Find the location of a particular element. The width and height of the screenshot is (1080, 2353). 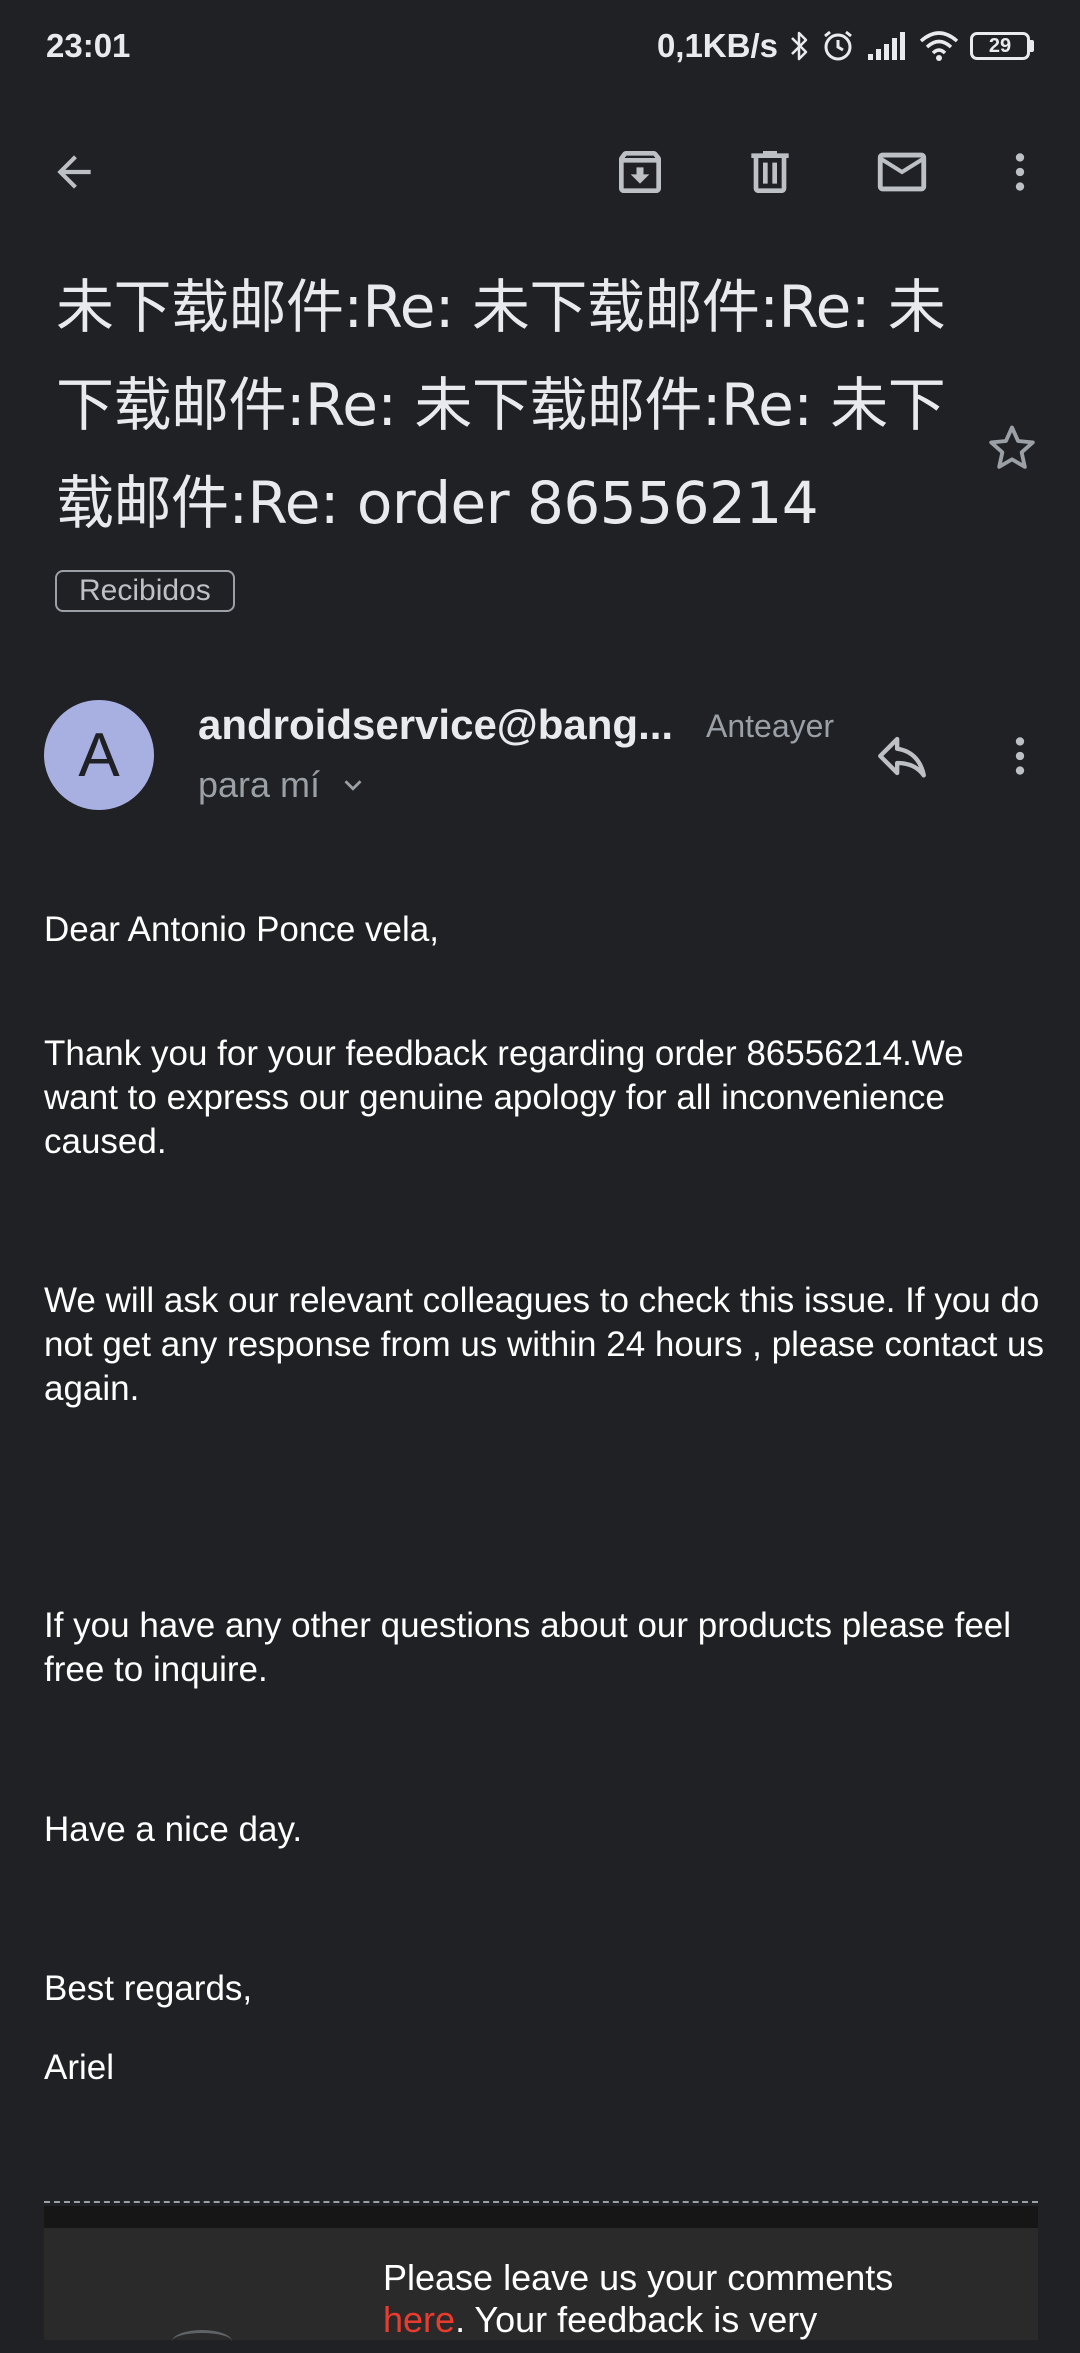

archive-button is located at coordinates (640, 172).